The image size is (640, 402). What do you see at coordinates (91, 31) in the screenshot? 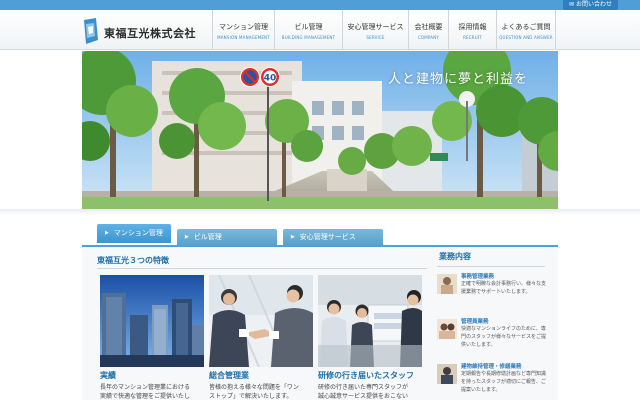
I see `logo-mark-icon` at bounding box center [91, 31].